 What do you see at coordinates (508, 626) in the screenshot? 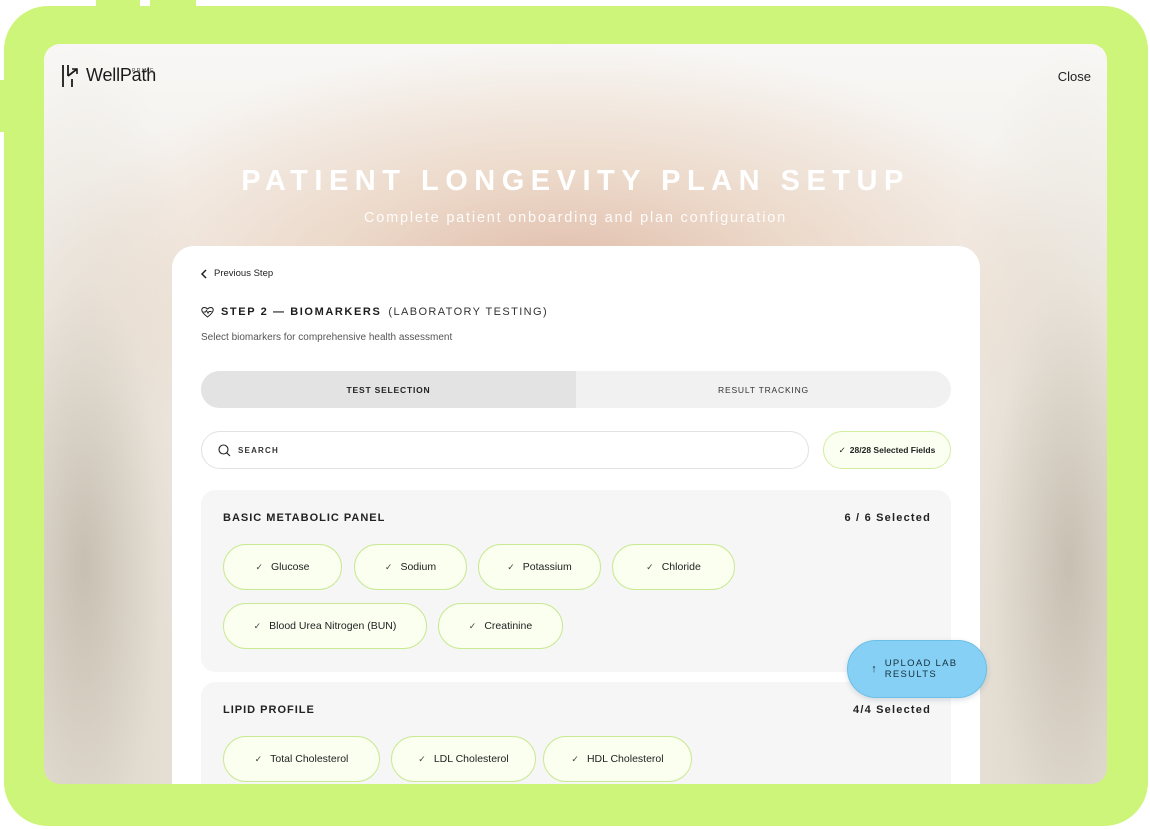
I see `biomarker-label: Creatinine` at bounding box center [508, 626].